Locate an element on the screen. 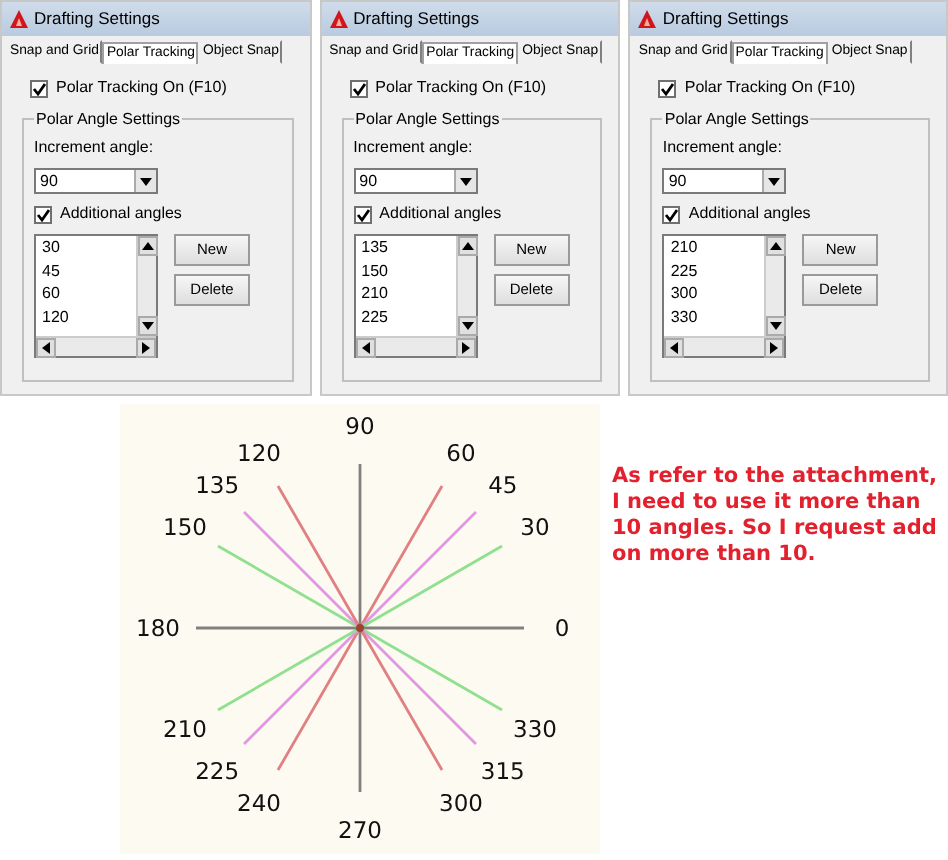 The height and width of the screenshot is (860, 948). list-item: 45 is located at coordinates (86, 270).